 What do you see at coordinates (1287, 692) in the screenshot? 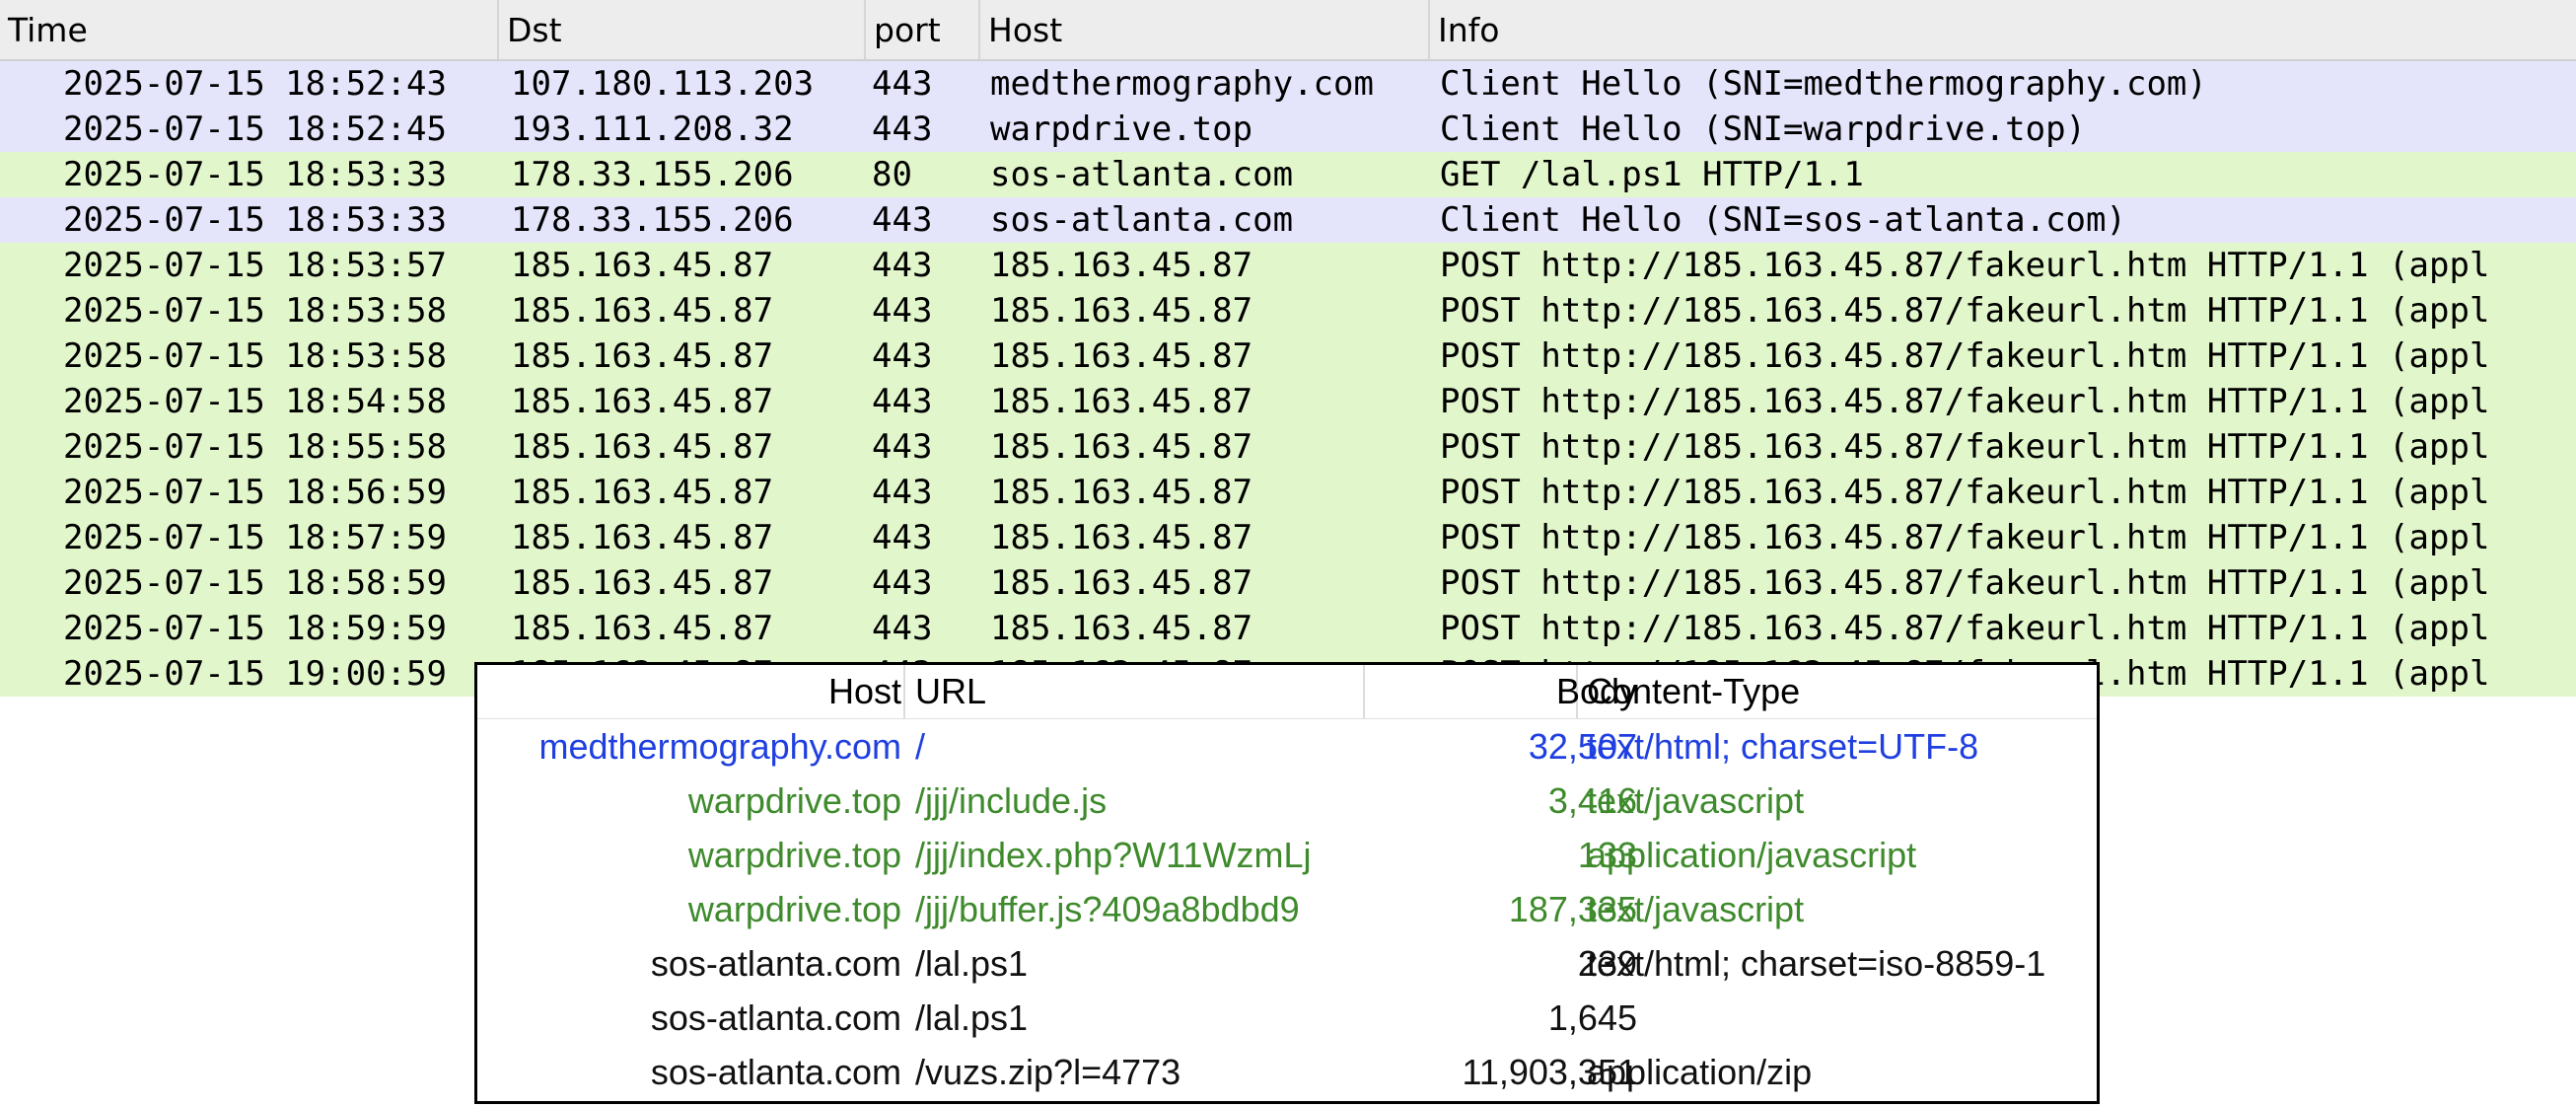
I see `http-objects-header: Host URL Body Content-Type` at bounding box center [1287, 692].